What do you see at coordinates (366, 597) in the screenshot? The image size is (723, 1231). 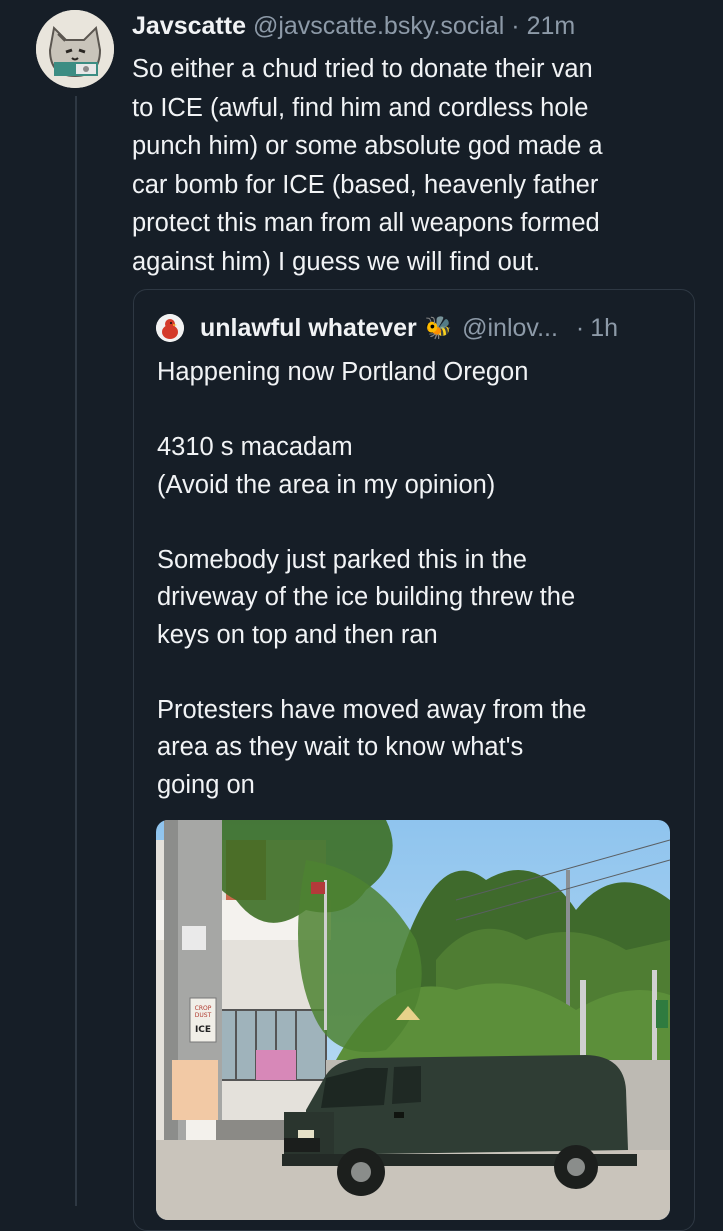 I see `quoted-text-line: driveway of the ice building threw the` at bounding box center [366, 597].